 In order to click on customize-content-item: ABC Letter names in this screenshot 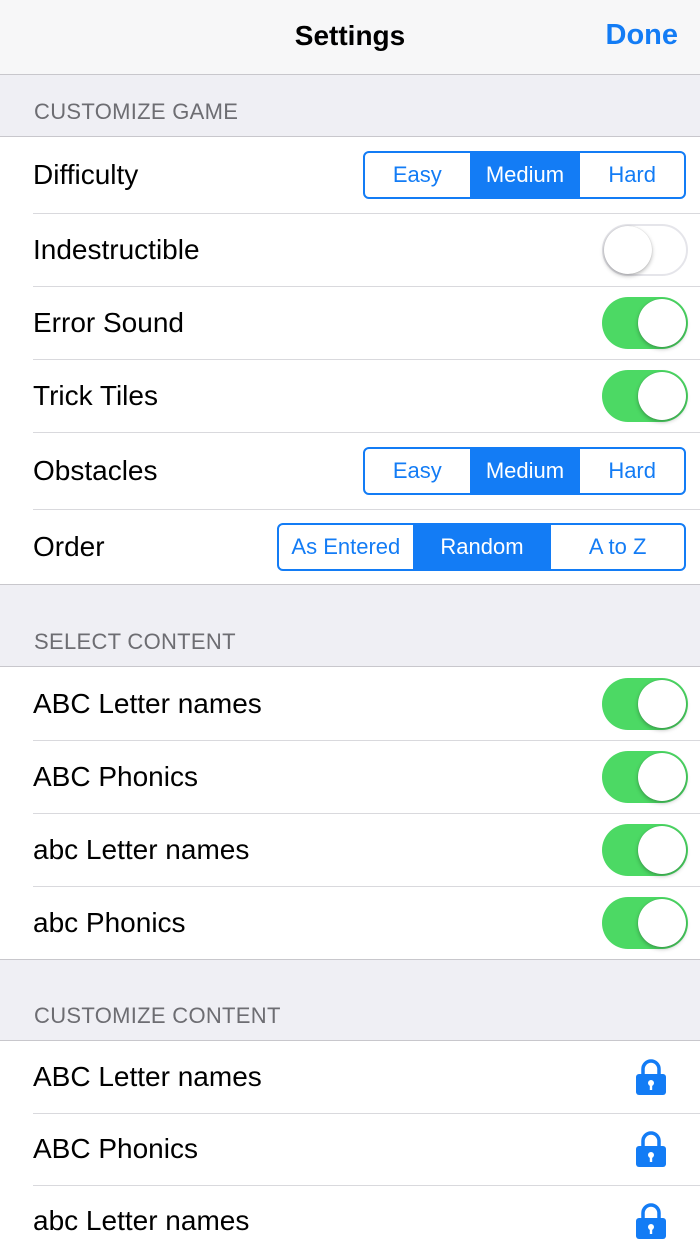, I will do `click(350, 1077)`.